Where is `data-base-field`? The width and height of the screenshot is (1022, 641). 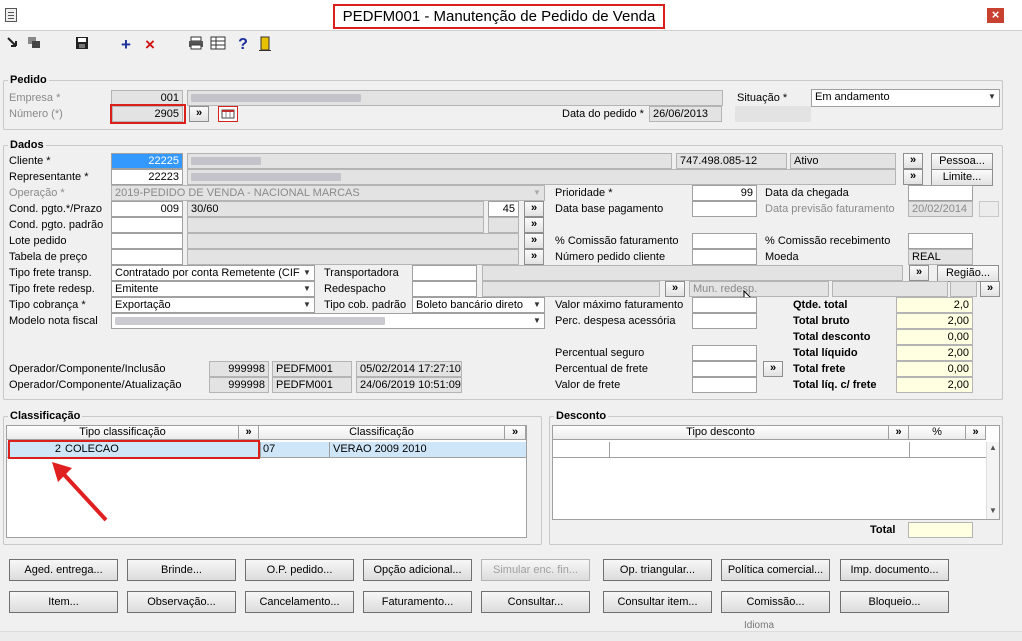 data-base-field is located at coordinates (724, 209).